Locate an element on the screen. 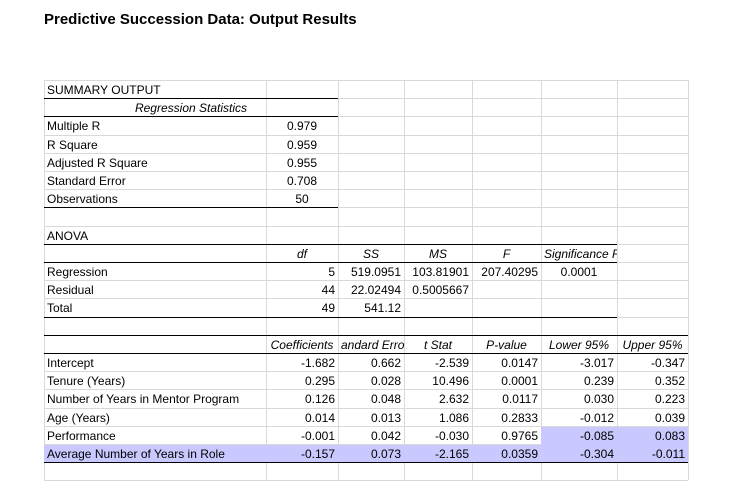  coef-cell: -2.539 is located at coordinates (451, 363).